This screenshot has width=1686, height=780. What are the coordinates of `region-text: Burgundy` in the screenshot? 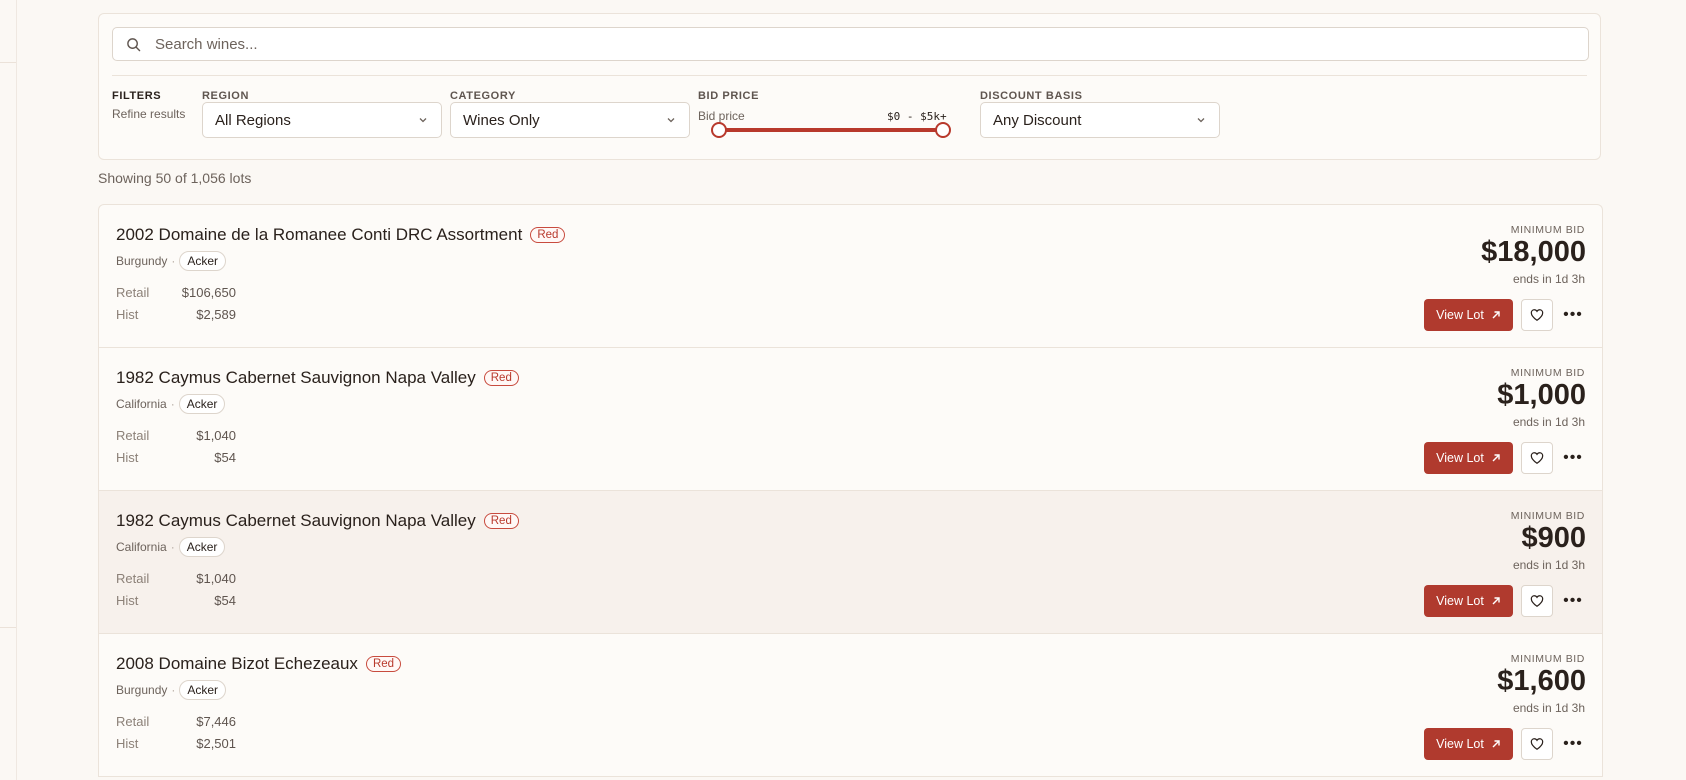 It's located at (142, 261).